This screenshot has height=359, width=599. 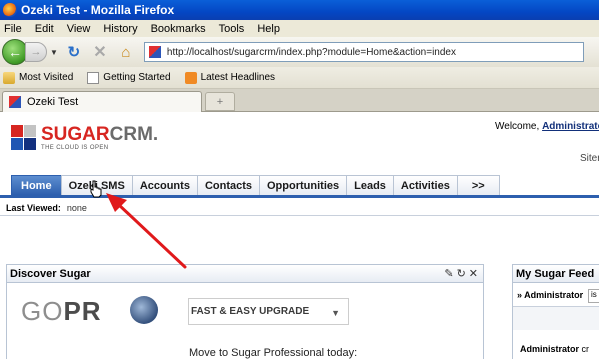 I want to click on upgrade-selected-value: FAST & EASY UPGRADE, so click(x=250, y=311).